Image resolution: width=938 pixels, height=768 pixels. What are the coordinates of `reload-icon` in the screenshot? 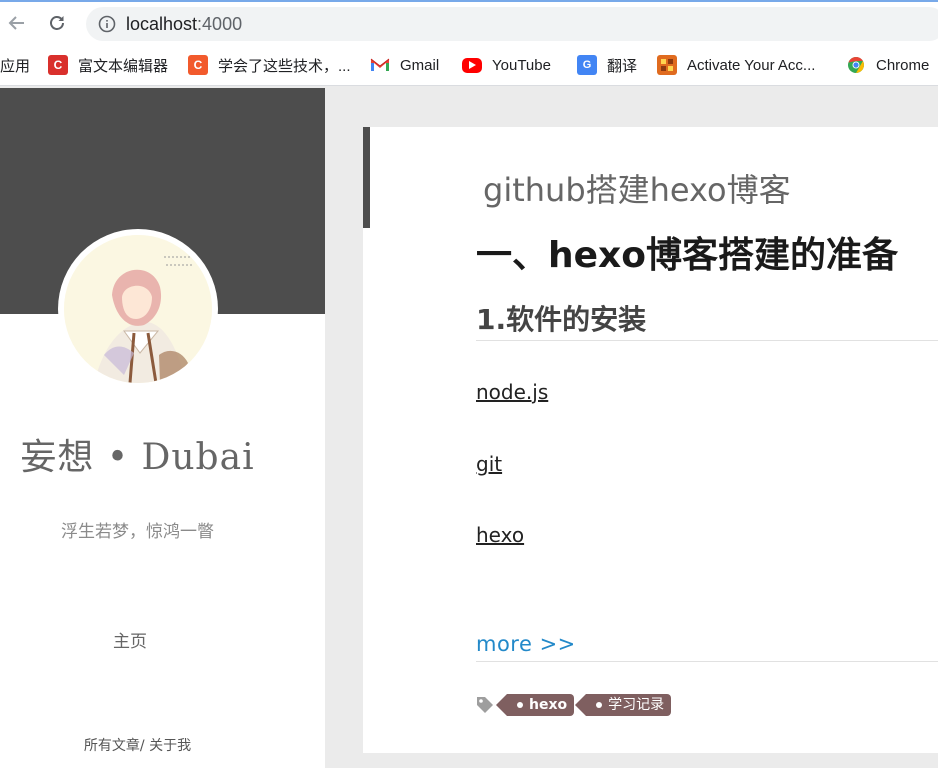 It's located at (57, 23).